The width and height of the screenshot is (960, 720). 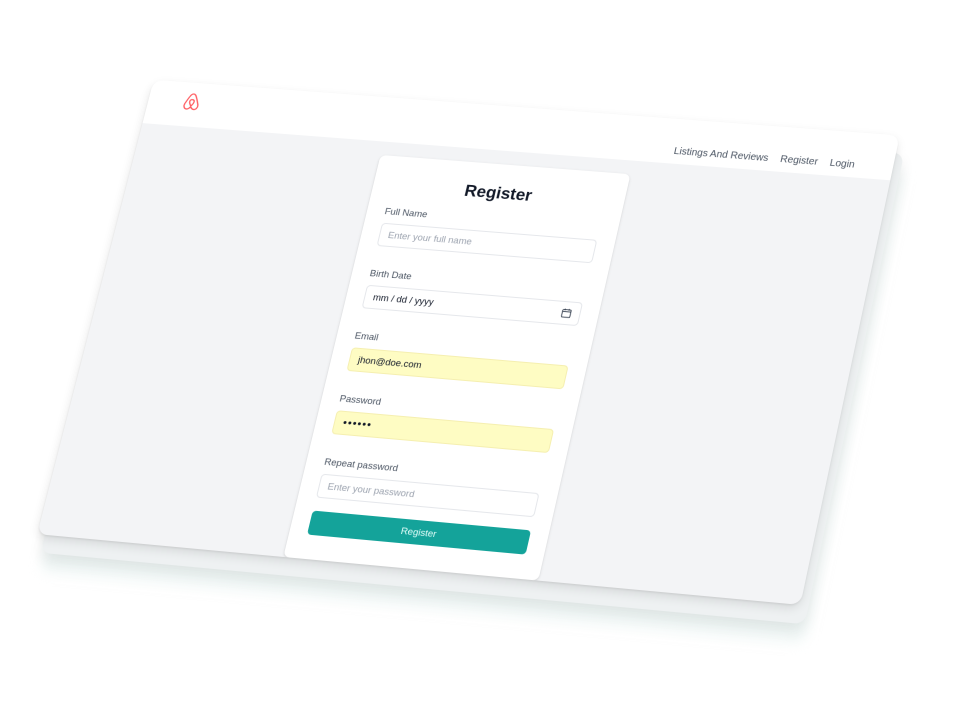 I want to click on birth-date-field-group: Birth Date mm / dd / yyyy, so click(x=474, y=297).